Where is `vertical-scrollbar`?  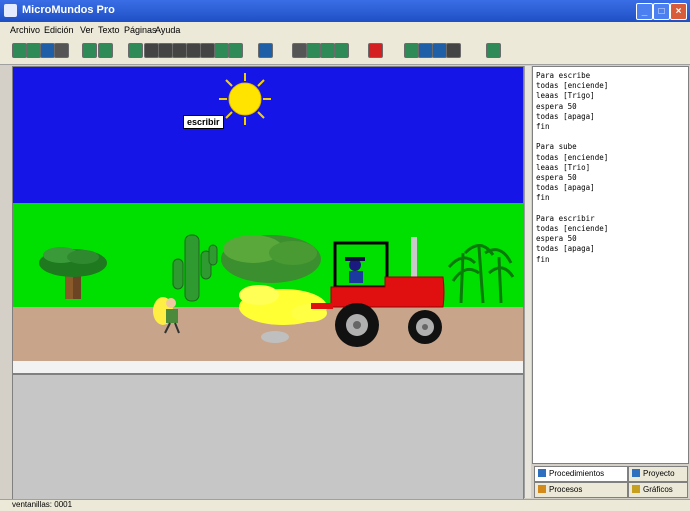 vertical-scrollbar is located at coordinates (527, 282).